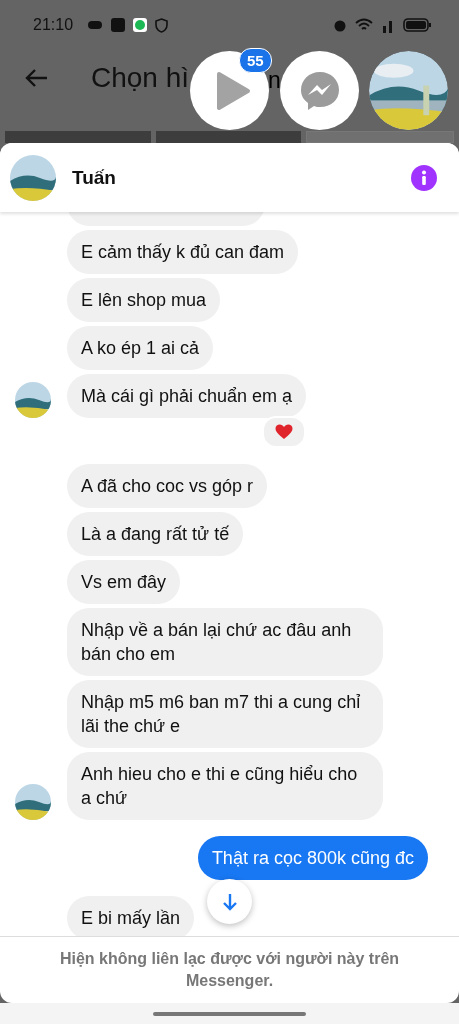 The width and height of the screenshot is (459, 1024). Describe the element at coordinates (187, 396) in the screenshot. I see `message-bubble: Mà cái gì phải chuẩn em ạ` at that location.